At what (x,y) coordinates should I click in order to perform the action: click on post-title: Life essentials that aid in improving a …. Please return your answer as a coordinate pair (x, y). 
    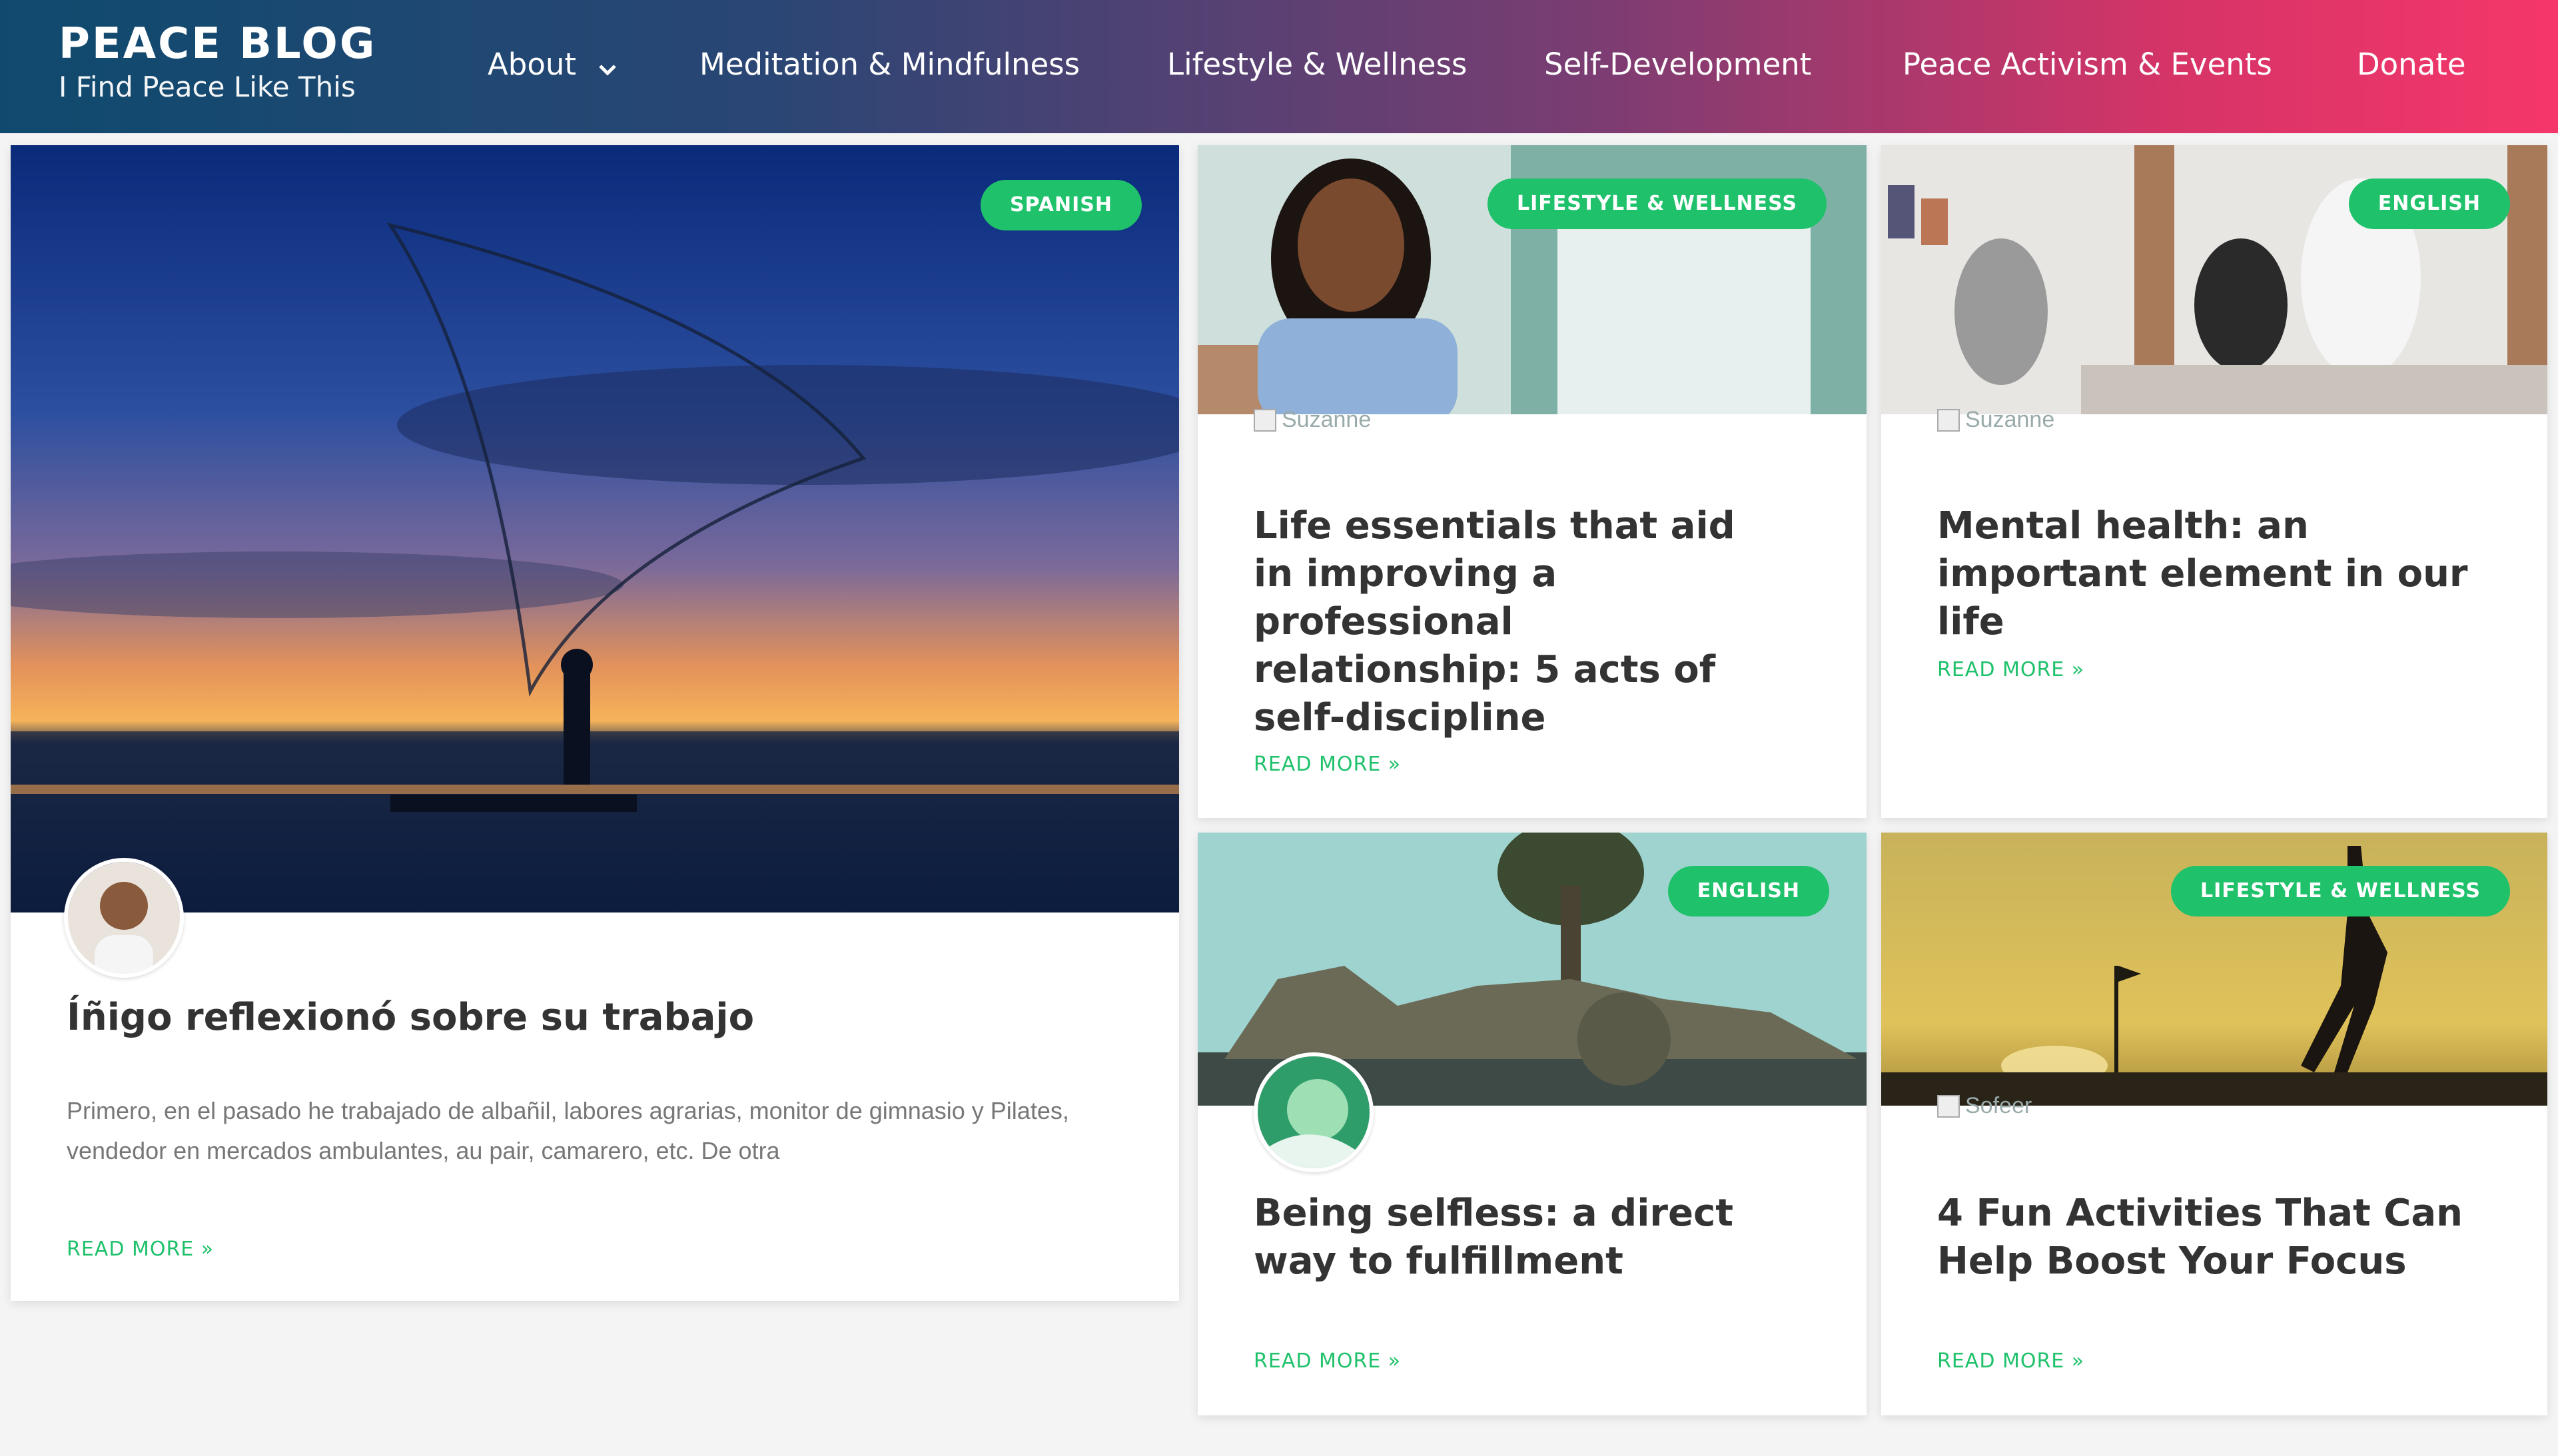
    Looking at the image, I should click on (1513, 622).